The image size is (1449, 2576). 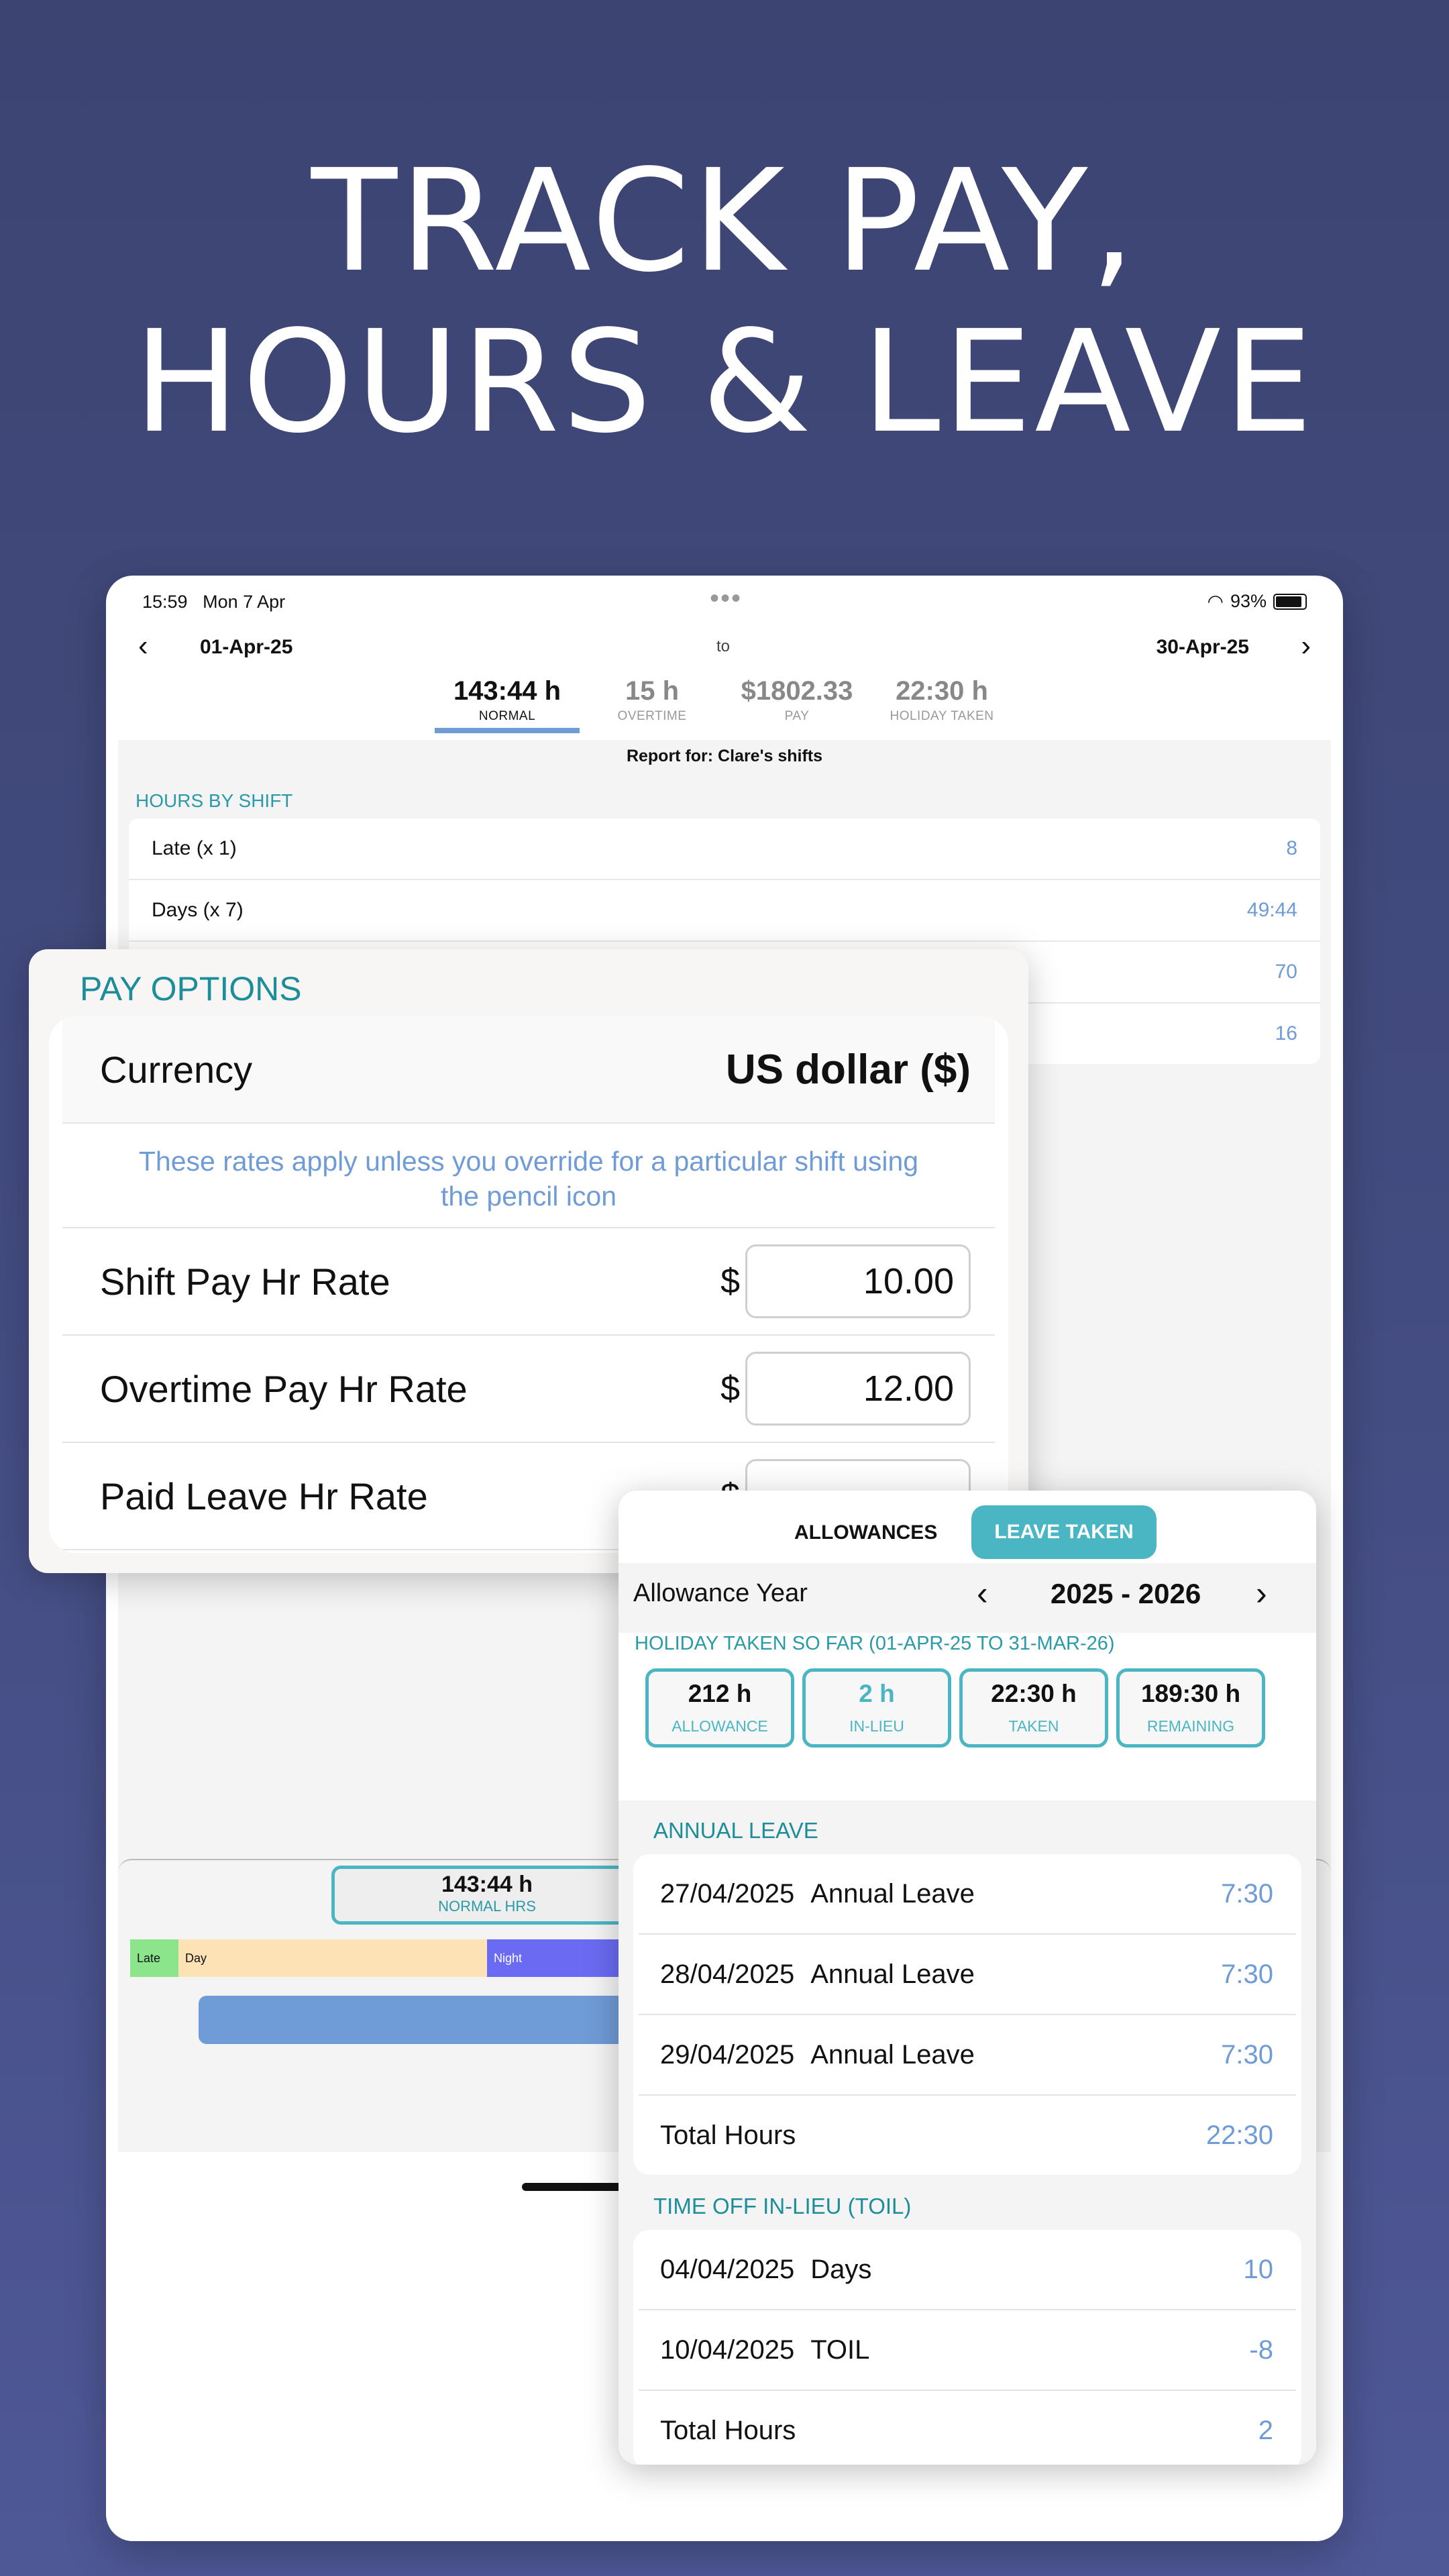 What do you see at coordinates (876, 1708) in the screenshot?
I see `stat-in-lieu: 2 h IN-LIEU` at bounding box center [876, 1708].